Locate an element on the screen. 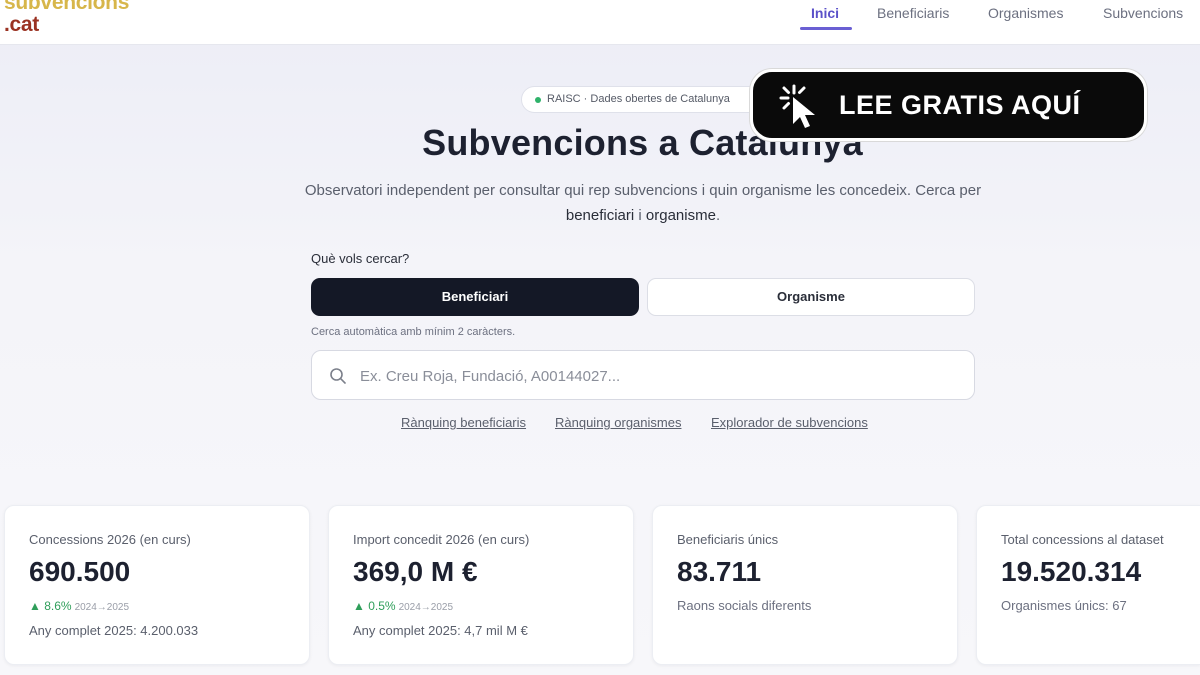 The image size is (1200, 675). link-explorador-subvencions: Explorador de subvencions is located at coordinates (789, 422).